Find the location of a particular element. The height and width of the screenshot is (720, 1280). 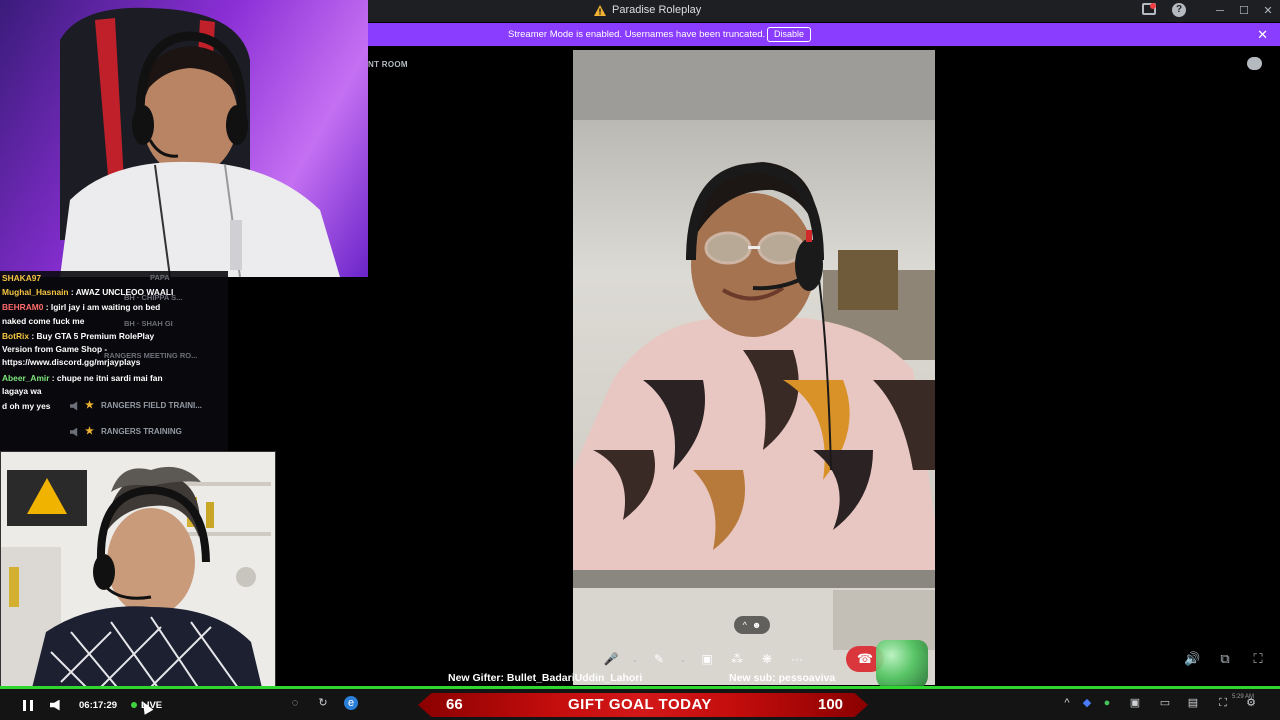

mic-options-chevron-icon: ⌄ is located at coordinates (635, 659).